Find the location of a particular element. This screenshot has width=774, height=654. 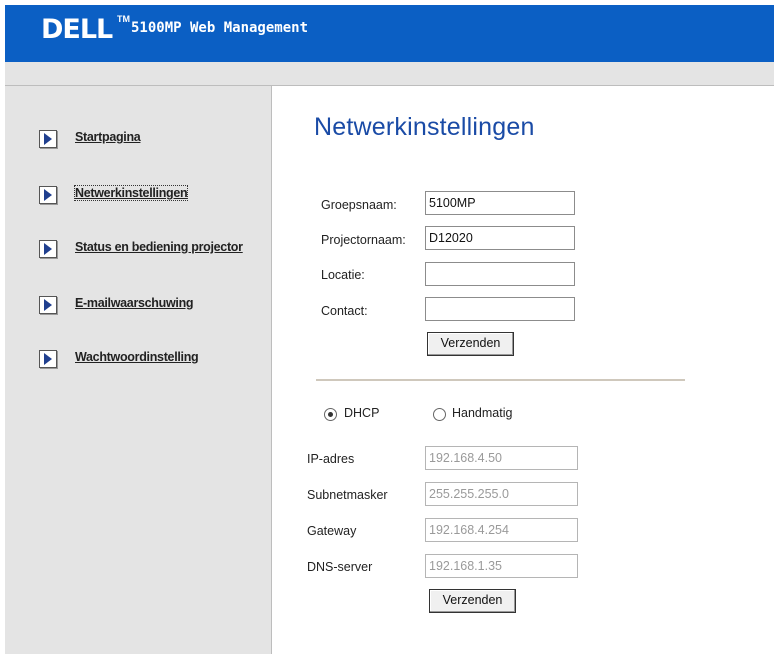

manual-label: Handmatig is located at coordinates (482, 413).